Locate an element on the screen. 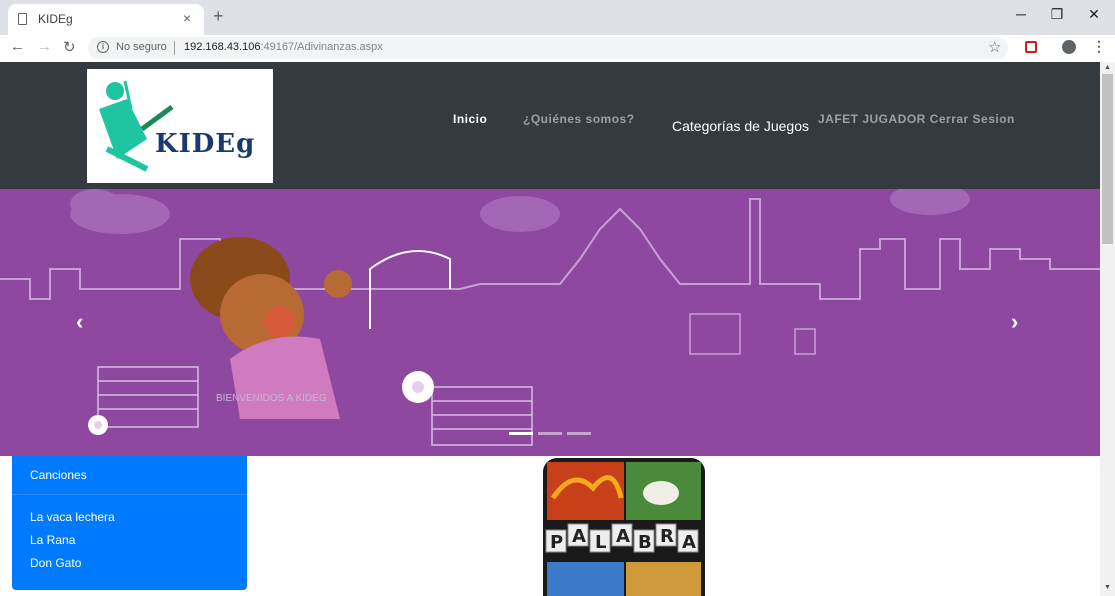 The image size is (1115, 596). list-item: La Rana is located at coordinates (52, 540).